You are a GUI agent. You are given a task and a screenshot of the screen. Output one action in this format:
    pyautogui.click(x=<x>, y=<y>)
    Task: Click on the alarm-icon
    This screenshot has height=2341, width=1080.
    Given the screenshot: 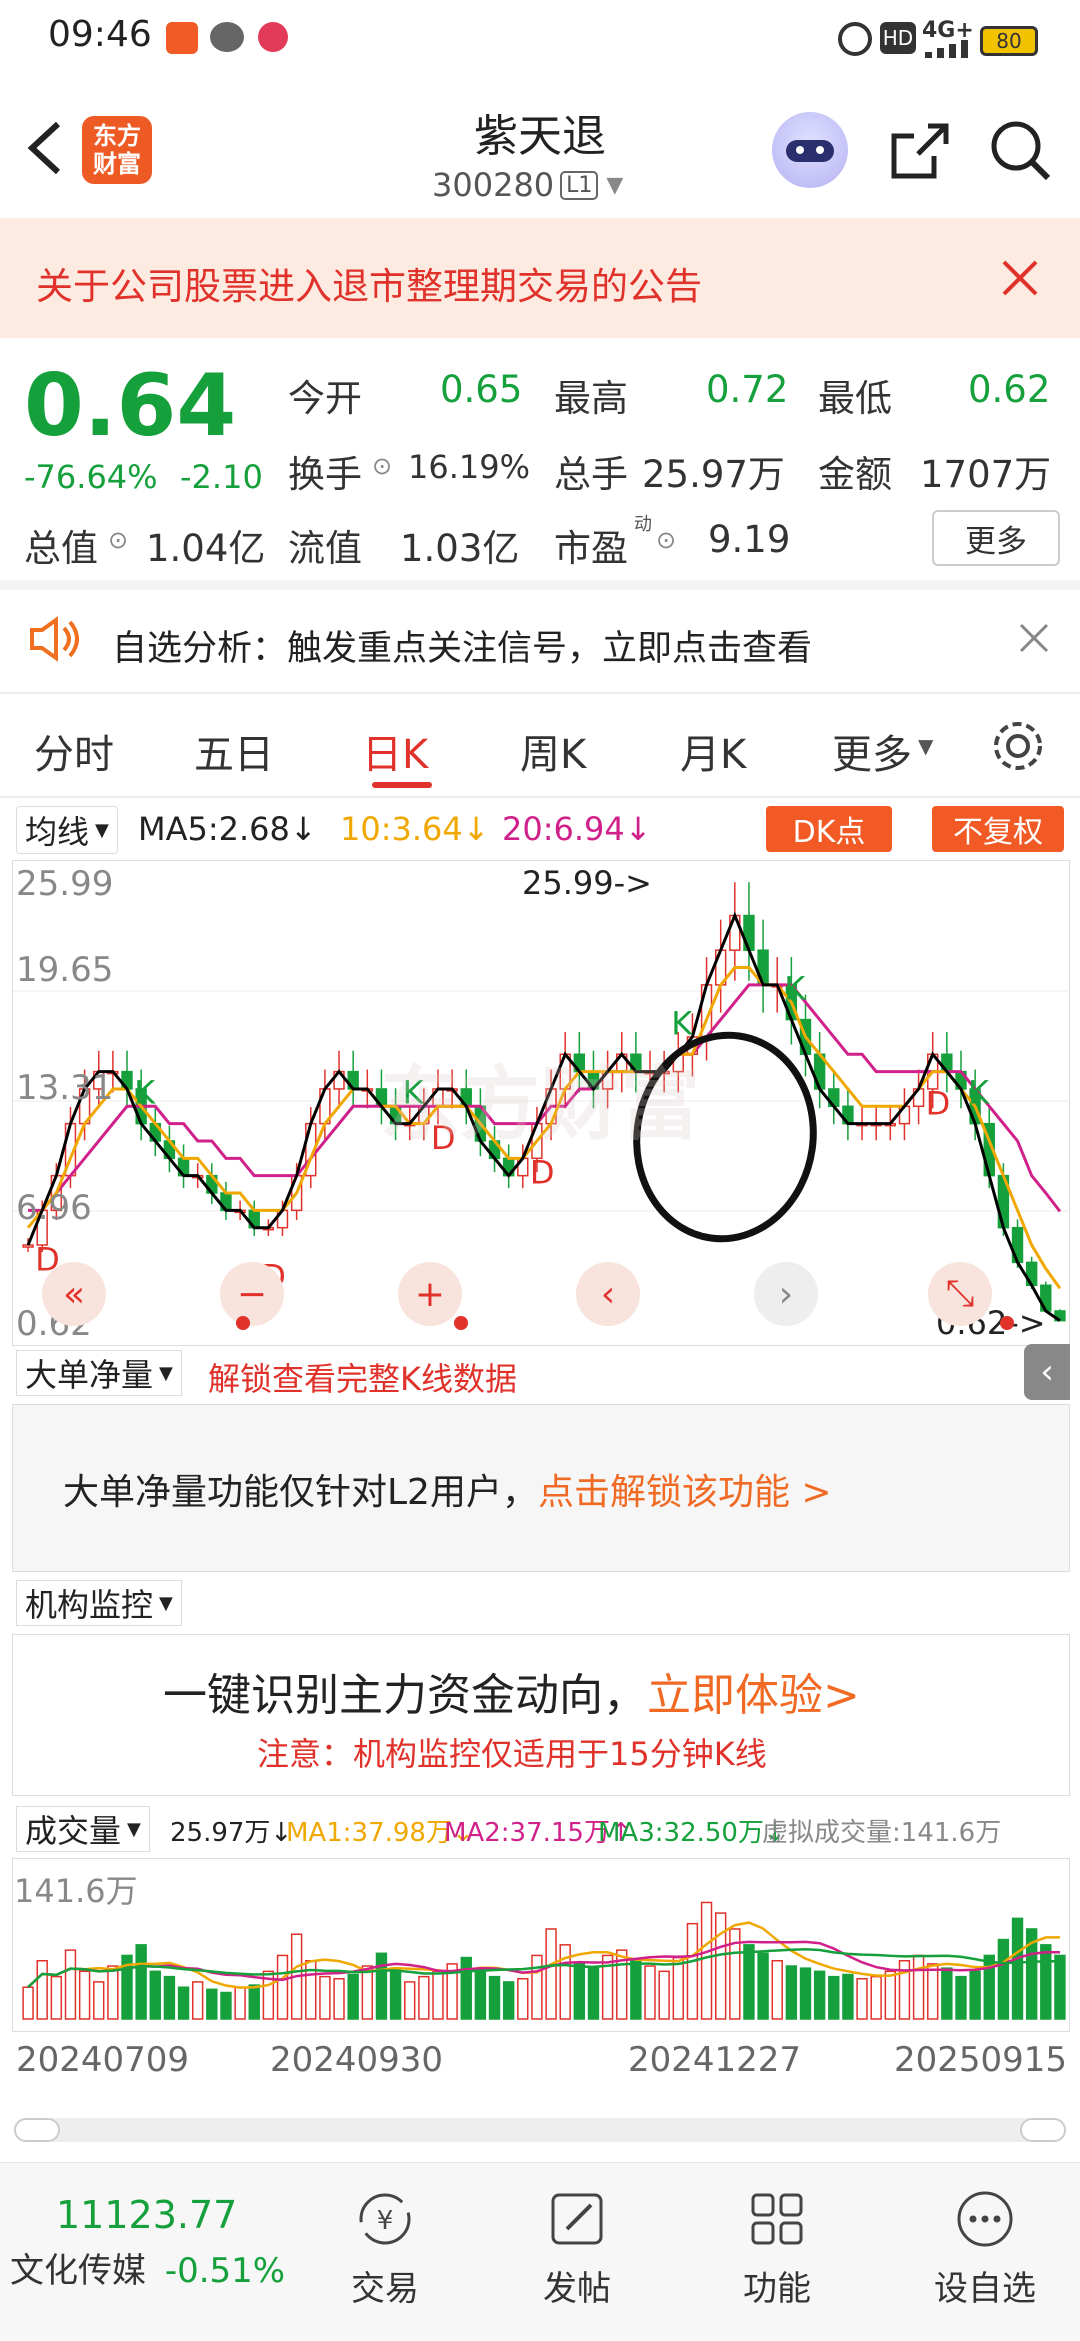 What is the action you would take?
    pyautogui.click(x=855, y=39)
    